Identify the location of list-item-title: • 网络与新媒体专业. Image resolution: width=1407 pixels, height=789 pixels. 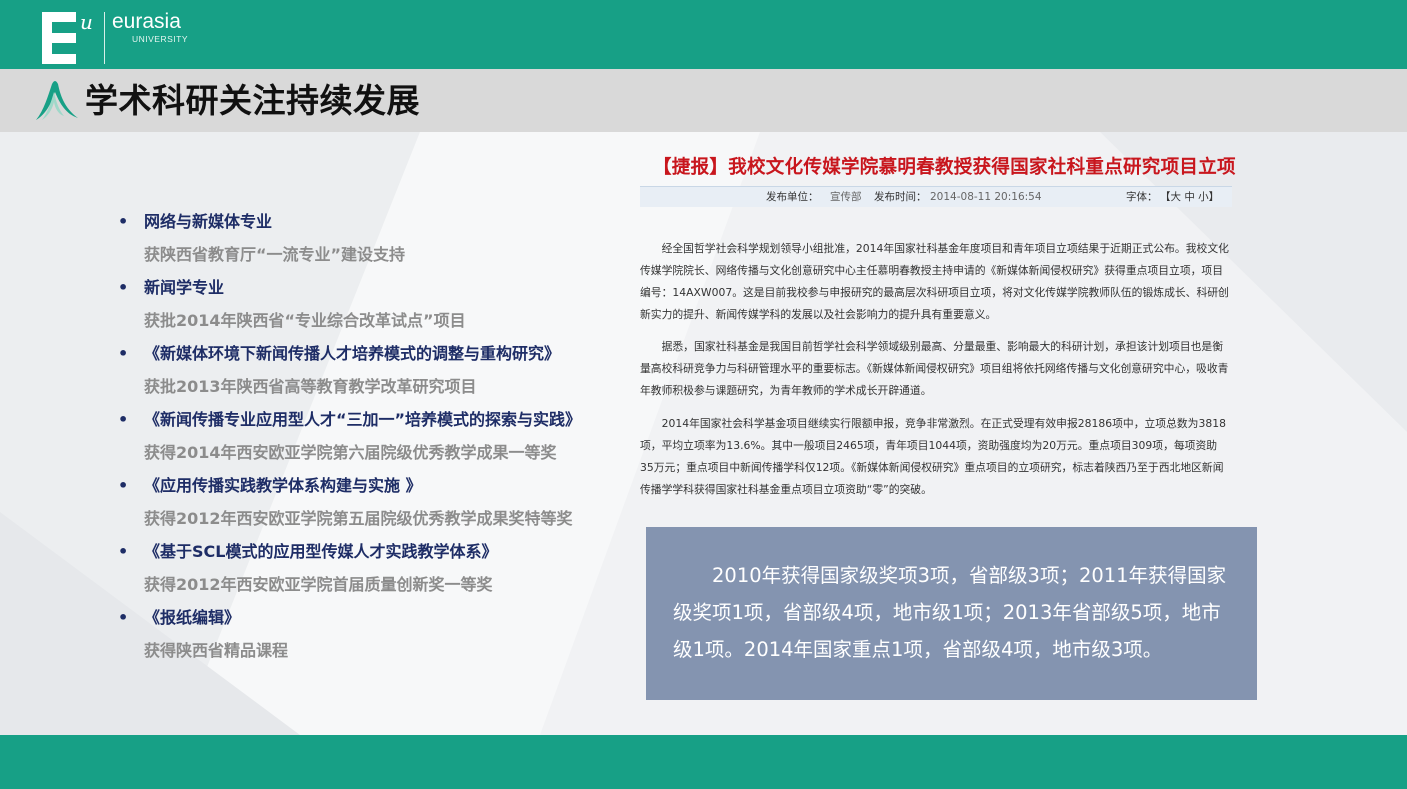
(368, 224).